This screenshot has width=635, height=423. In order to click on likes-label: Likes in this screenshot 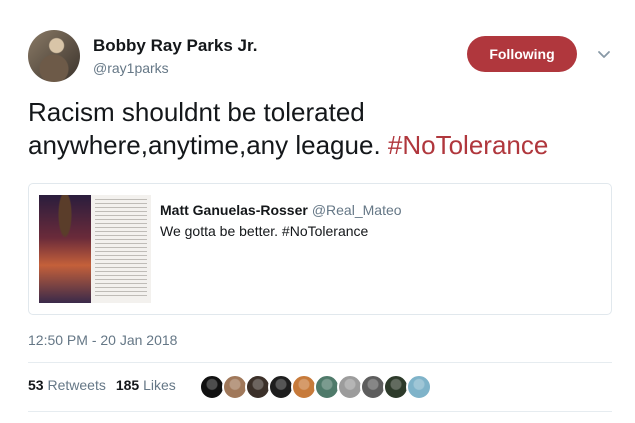, I will do `click(159, 385)`.